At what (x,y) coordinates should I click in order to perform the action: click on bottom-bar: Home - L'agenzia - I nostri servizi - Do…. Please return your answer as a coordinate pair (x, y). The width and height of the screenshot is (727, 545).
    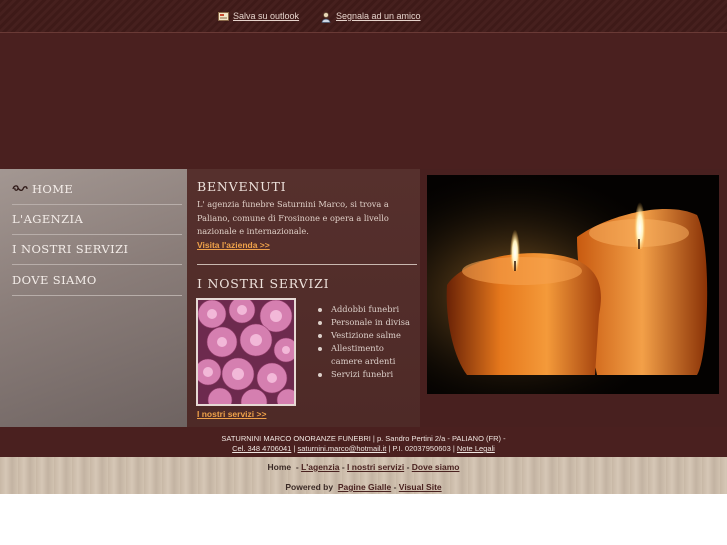
    Looking at the image, I should click on (363, 475).